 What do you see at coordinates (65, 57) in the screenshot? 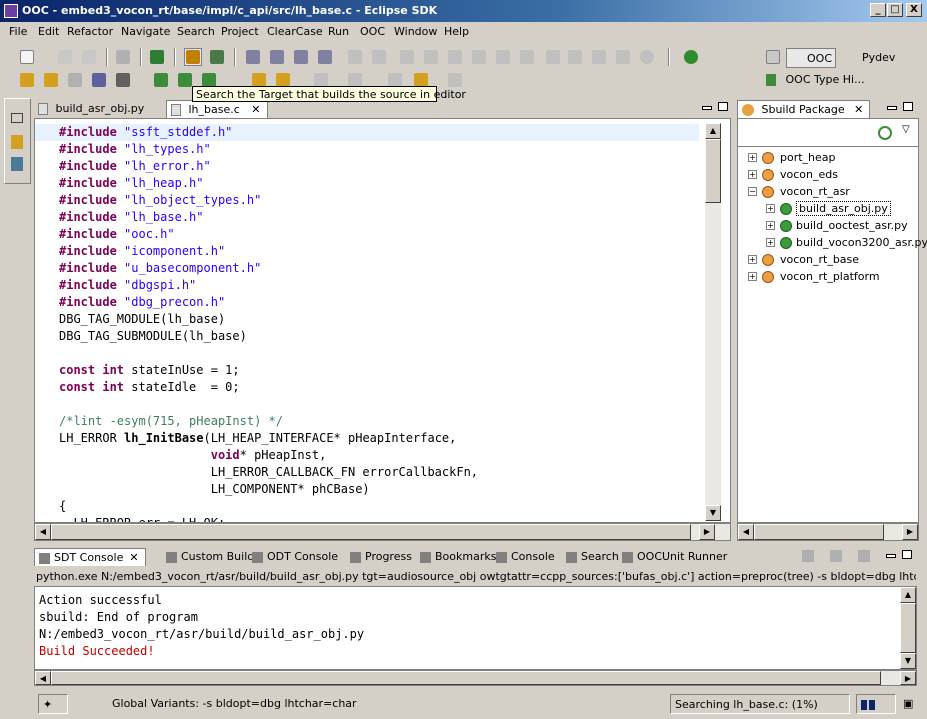
I see `save-icon` at bounding box center [65, 57].